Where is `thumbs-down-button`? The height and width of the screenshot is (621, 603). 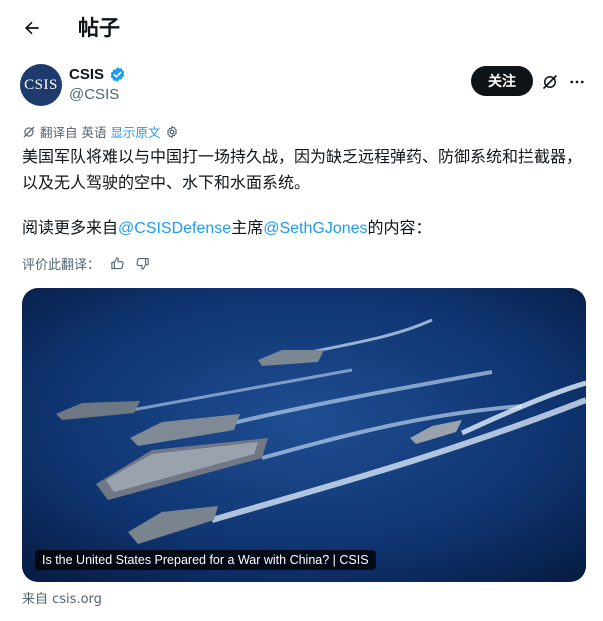 thumbs-down-button is located at coordinates (142, 263).